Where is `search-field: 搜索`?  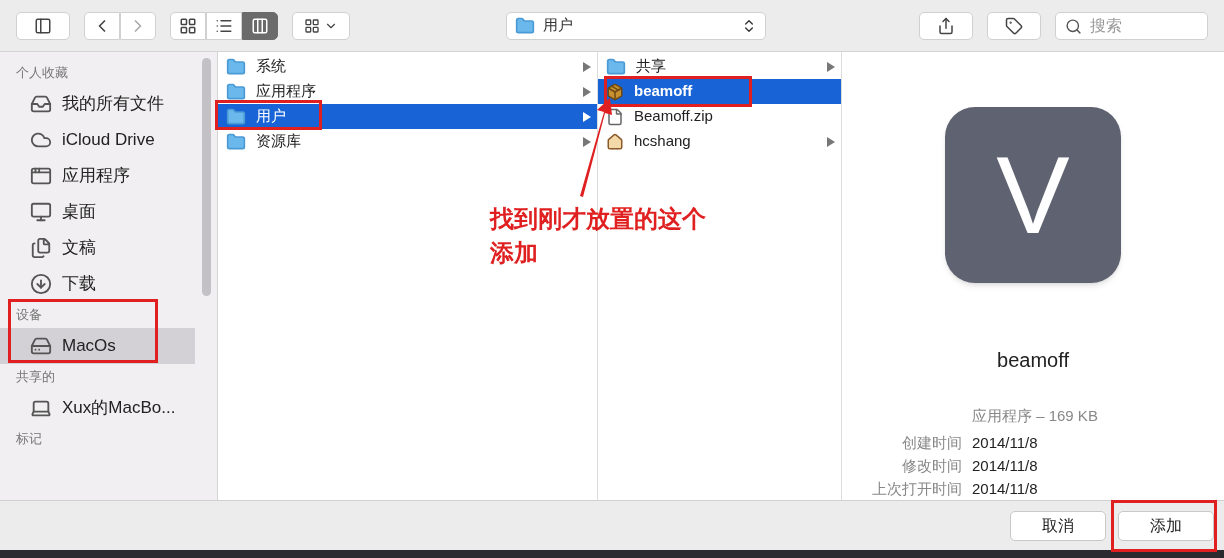 search-field: 搜索 is located at coordinates (1131, 25).